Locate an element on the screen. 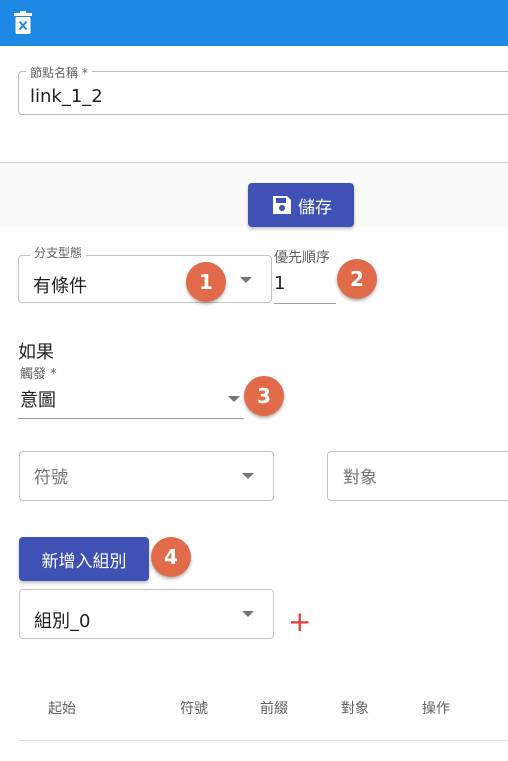 The width and height of the screenshot is (508, 761). group-select-value: 組別_0 is located at coordinates (62, 621).